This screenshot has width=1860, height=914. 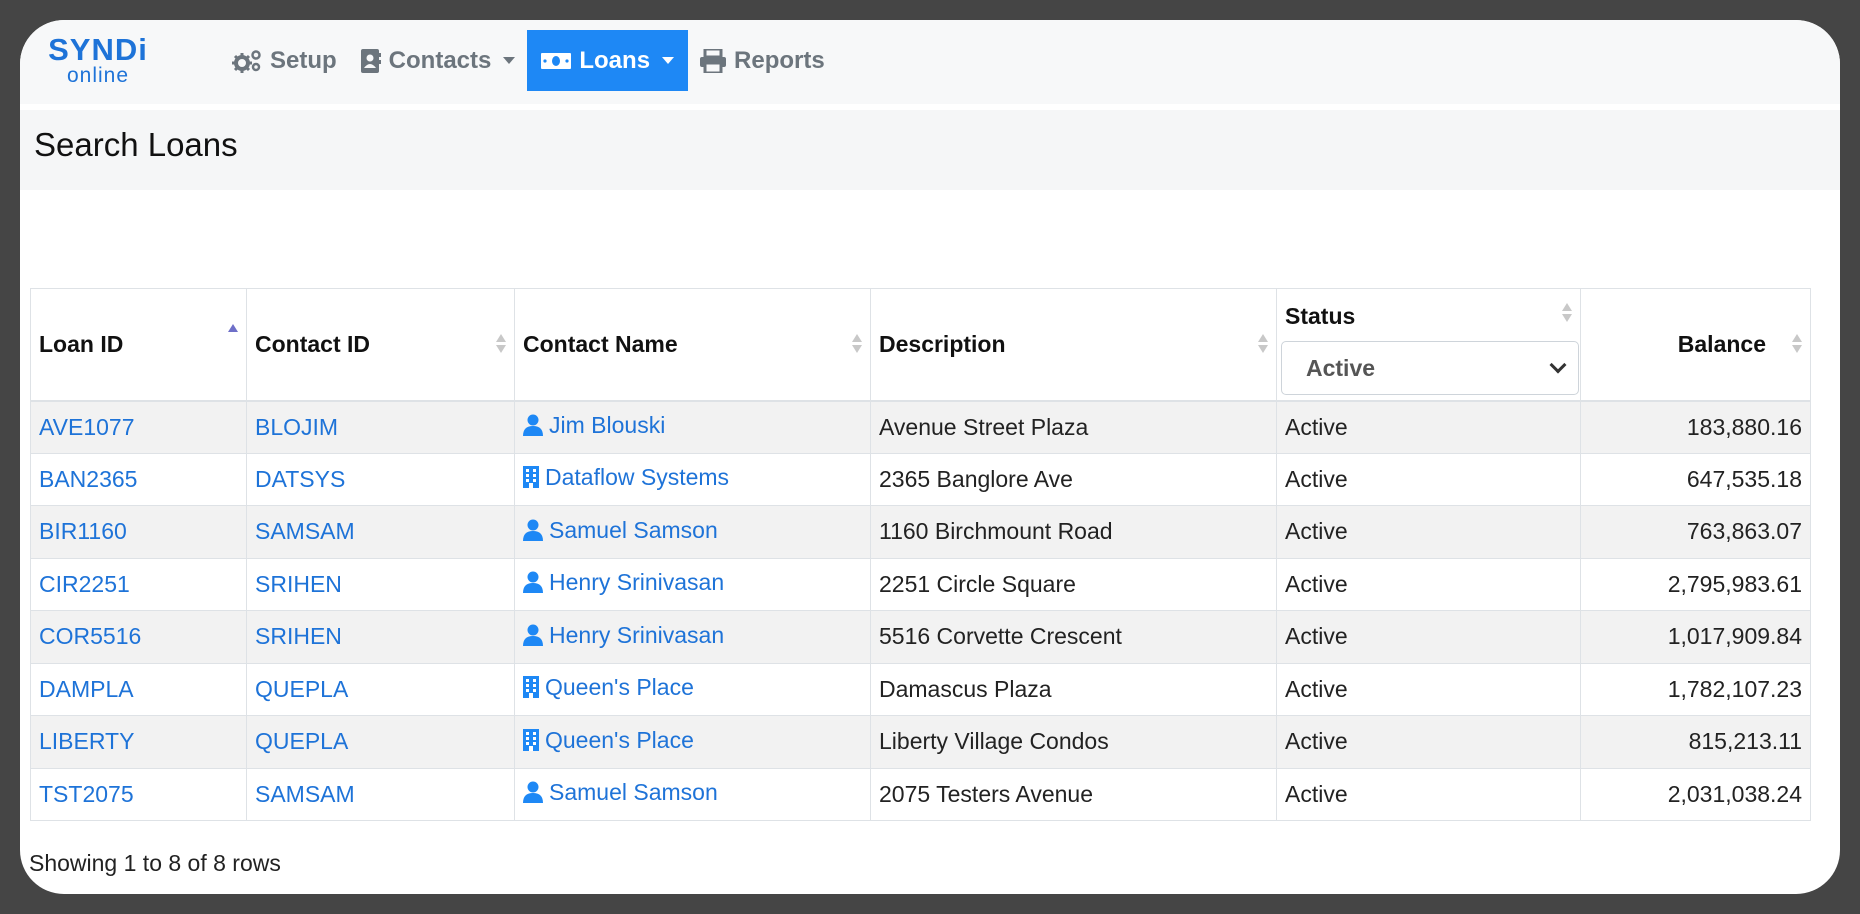 What do you see at coordinates (600, 343) in the screenshot?
I see `column-header-label: Contact Name` at bounding box center [600, 343].